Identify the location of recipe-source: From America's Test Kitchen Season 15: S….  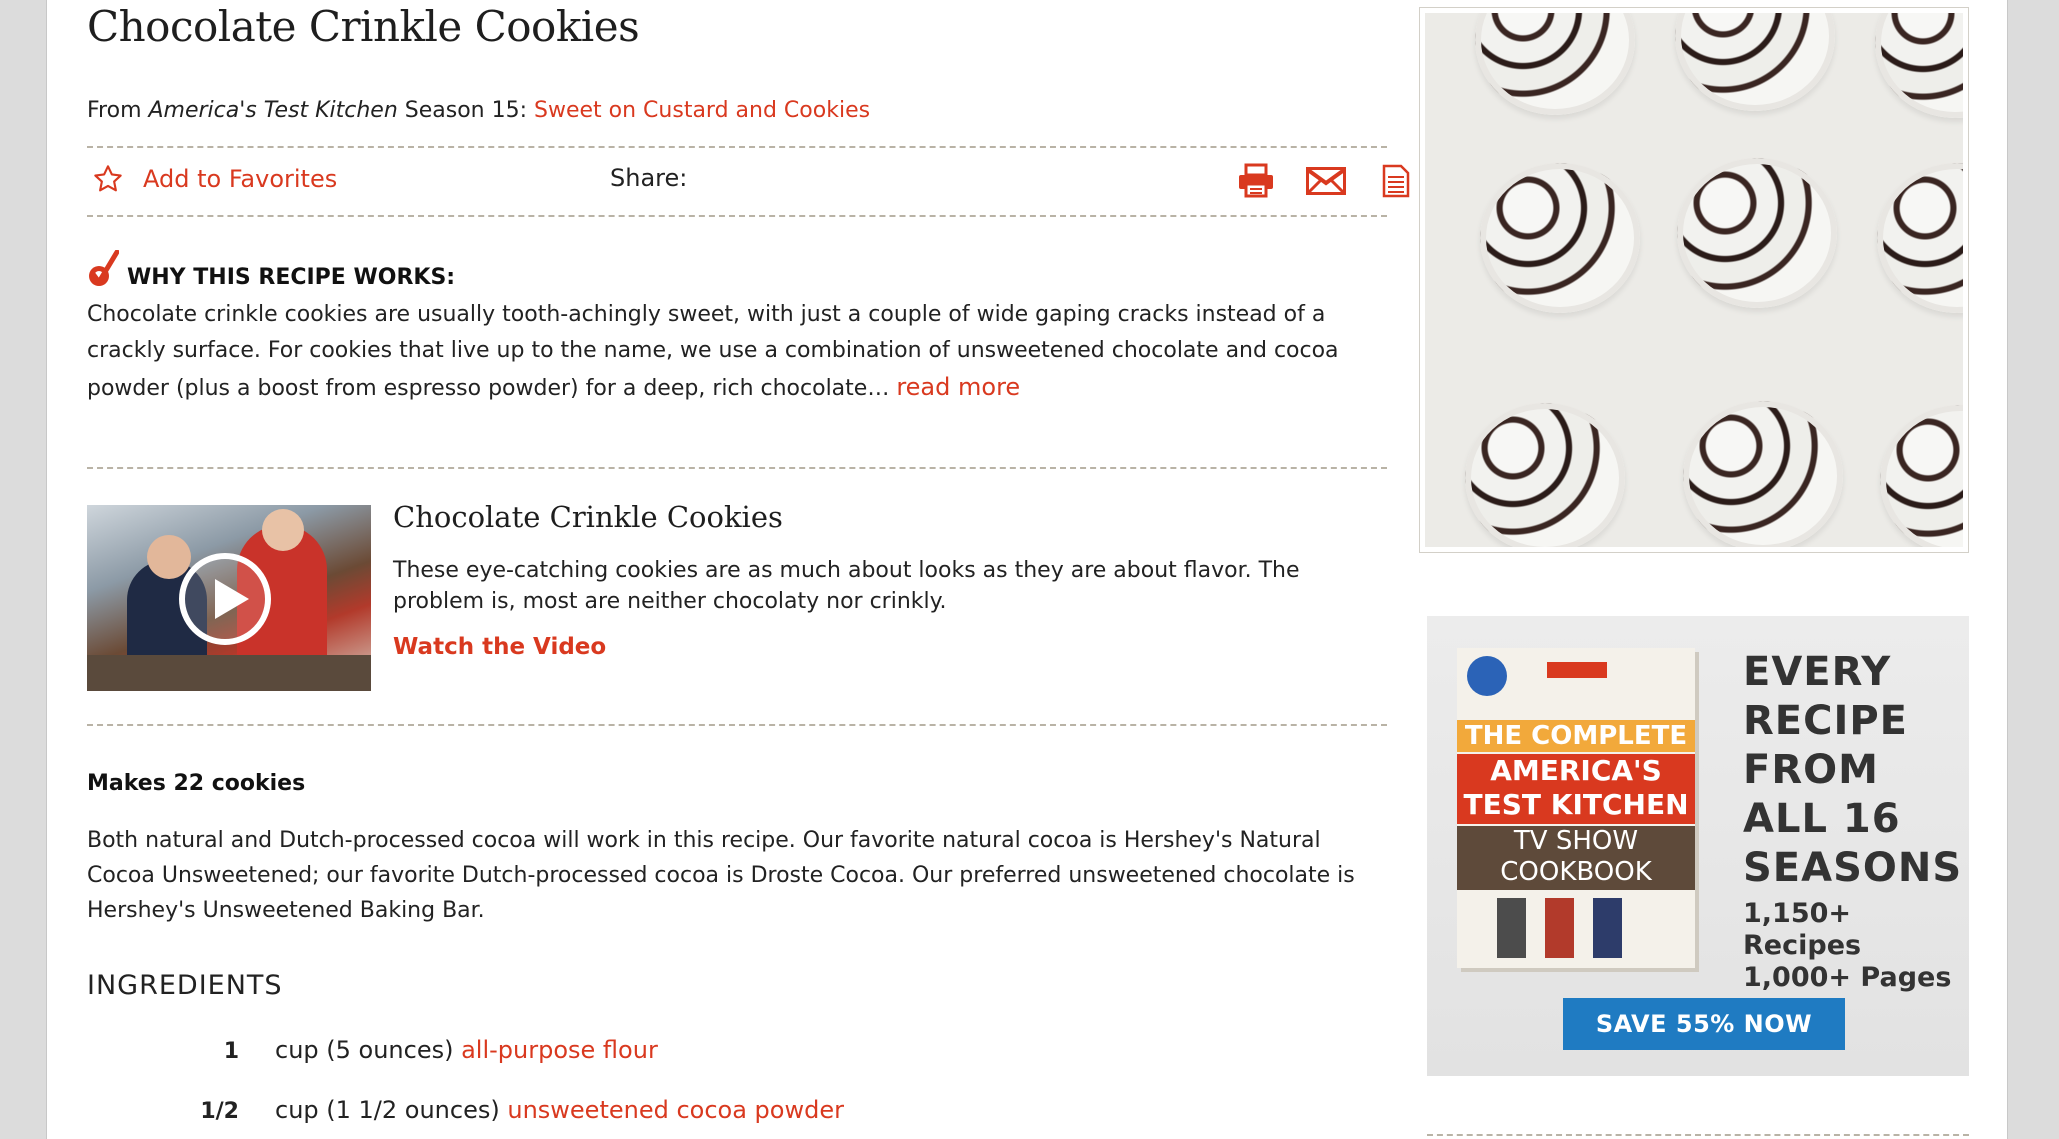
(478, 110).